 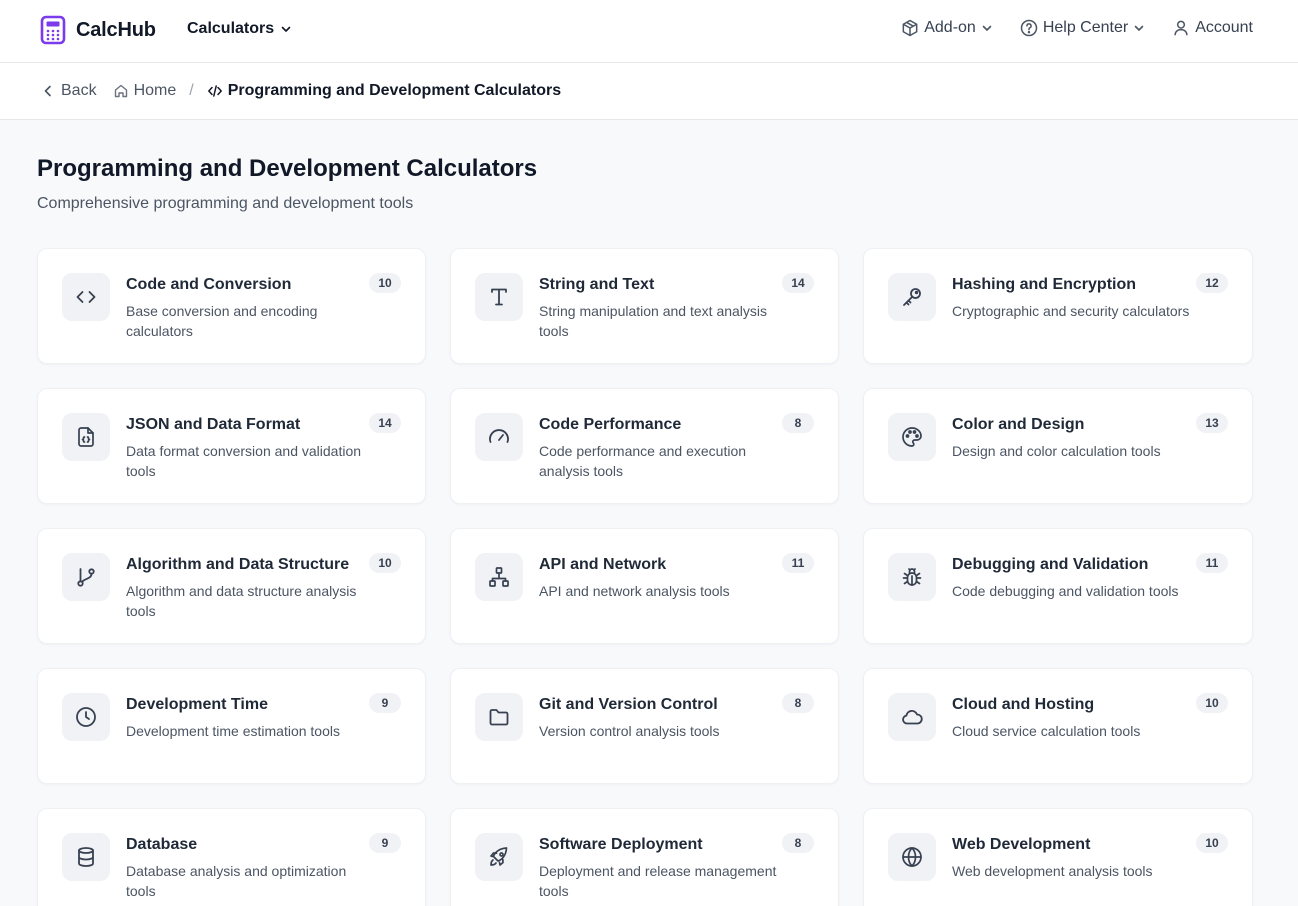 What do you see at coordinates (116, 29) in the screenshot?
I see `brand-name: CalcHub` at bounding box center [116, 29].